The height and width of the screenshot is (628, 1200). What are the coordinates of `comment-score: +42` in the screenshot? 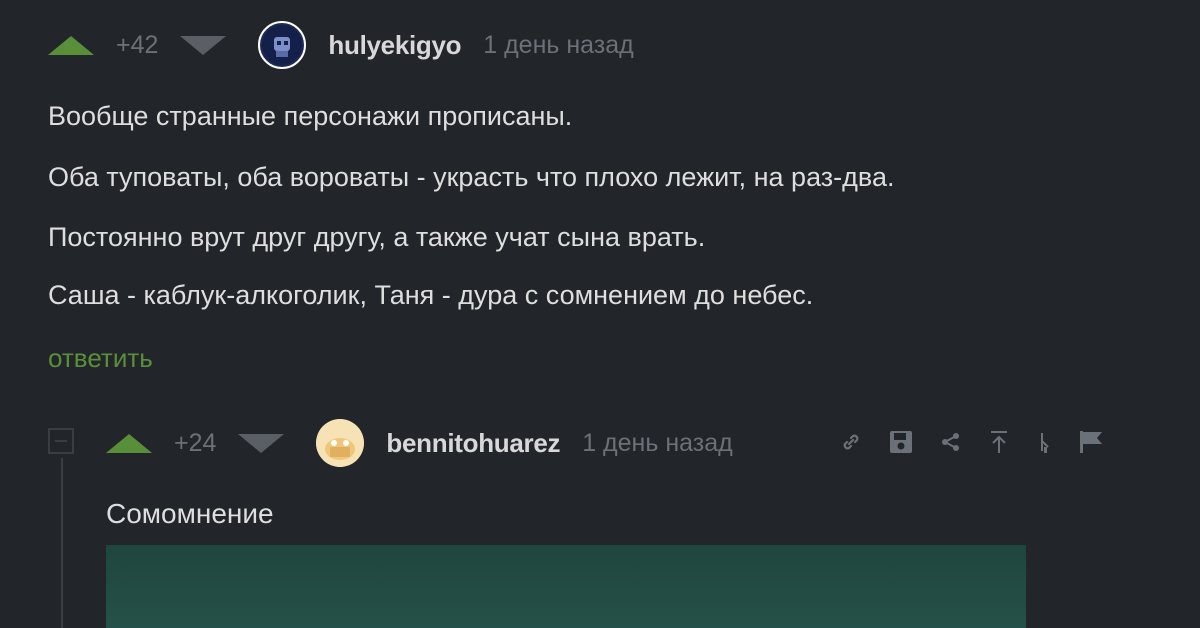 It's located at (137, 44).